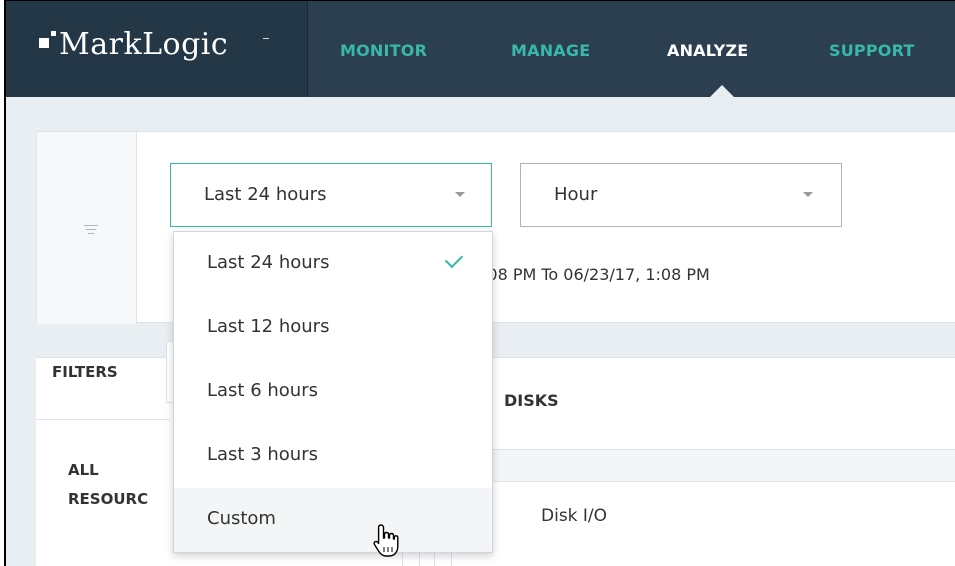  I want to click on nav-analyze: ANALYZE, so click(707, 50).